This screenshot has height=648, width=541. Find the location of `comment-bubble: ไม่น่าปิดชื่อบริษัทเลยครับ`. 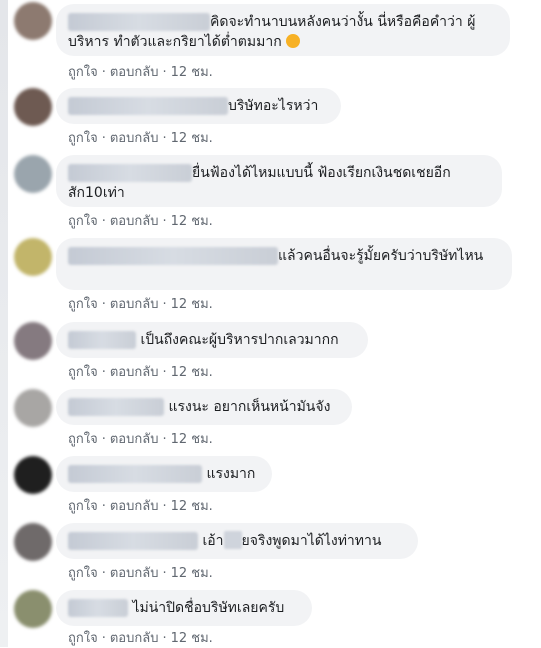

comment-bubble: ไม่น่าปิดชื่อบริษัทเลยครับ is located at coordinates (184, 608).